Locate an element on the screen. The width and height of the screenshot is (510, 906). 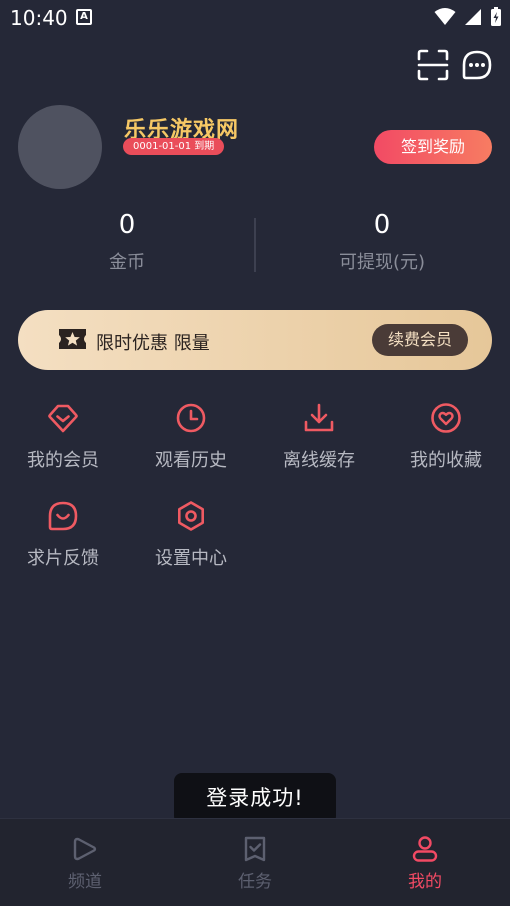
nav-label: 我的 is located at coordinates (425, 882).